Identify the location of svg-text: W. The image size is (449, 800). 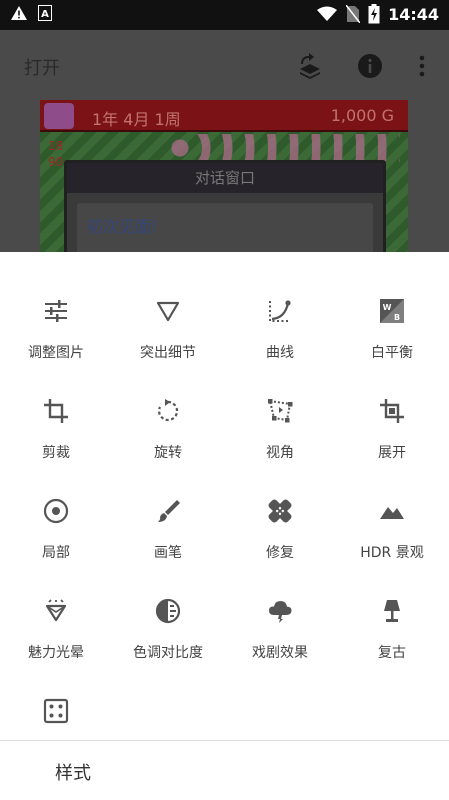
(387, 307).